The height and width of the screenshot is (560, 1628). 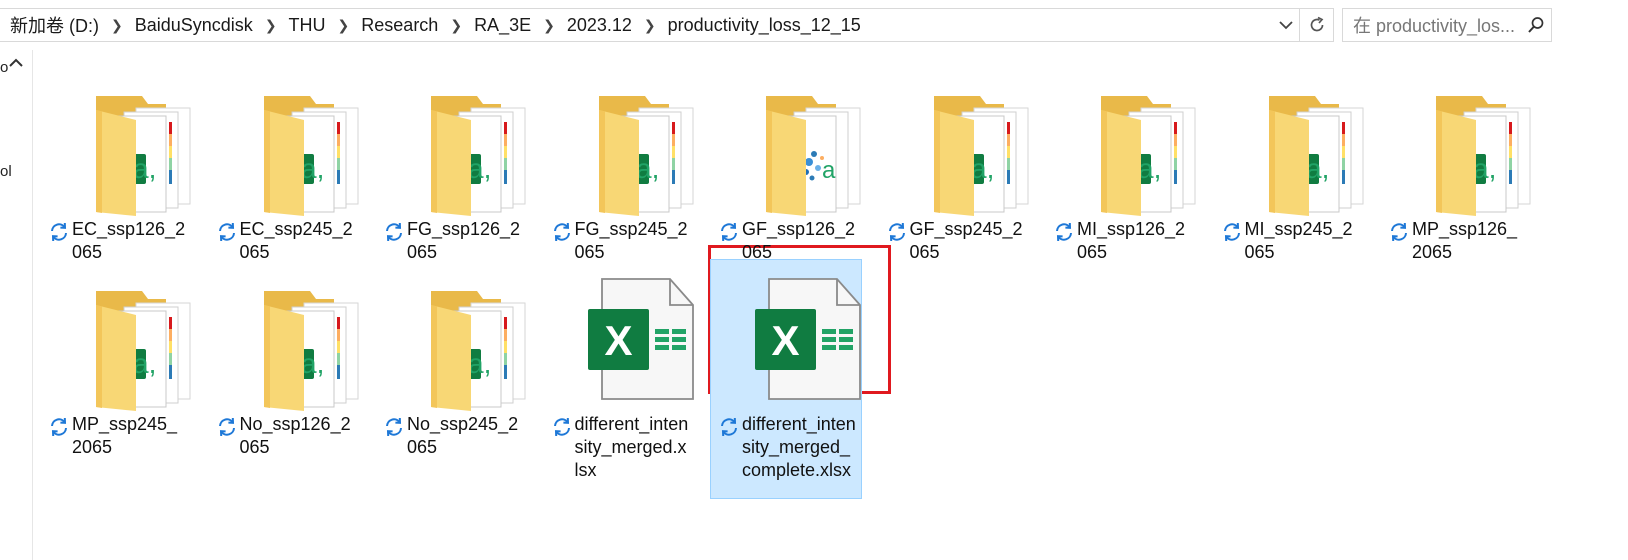 What do you see at coordinates (599, 25) in the screenshot?
I see `breadcrumb-2023-12: 2023.12` at bounding box center [599, 25].